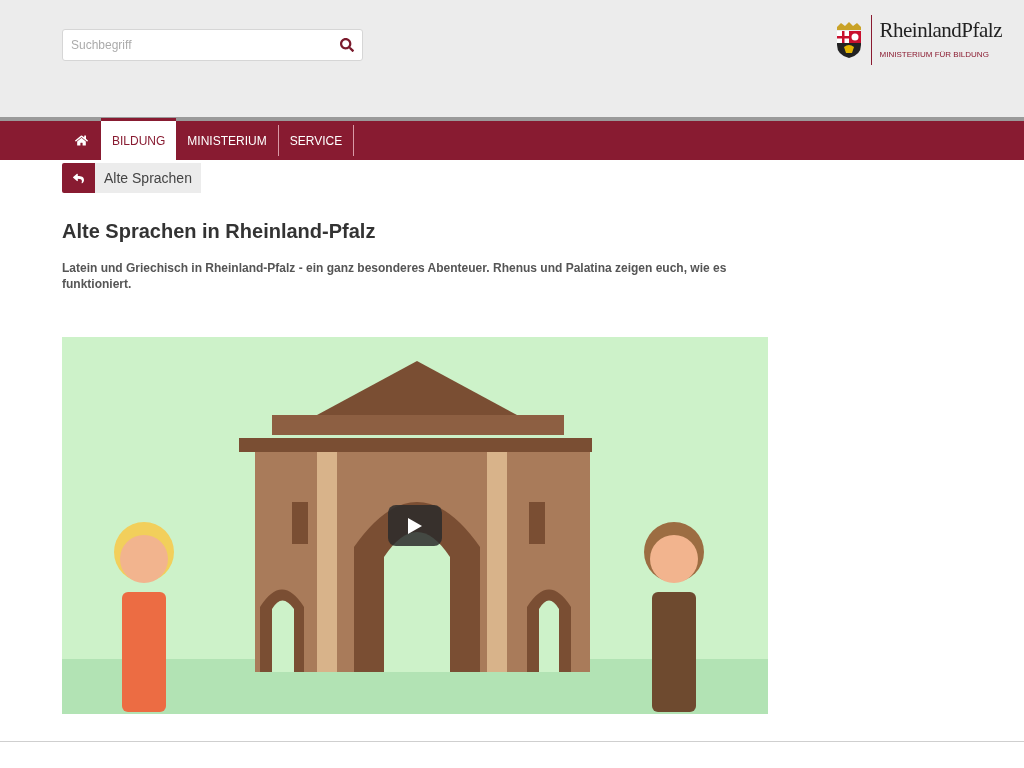 This screenshot has width=1024, height=768. What do you see at coordinates (81, 140) in the screenshot?
I see `home-icon` at bounding box center [81, 140].